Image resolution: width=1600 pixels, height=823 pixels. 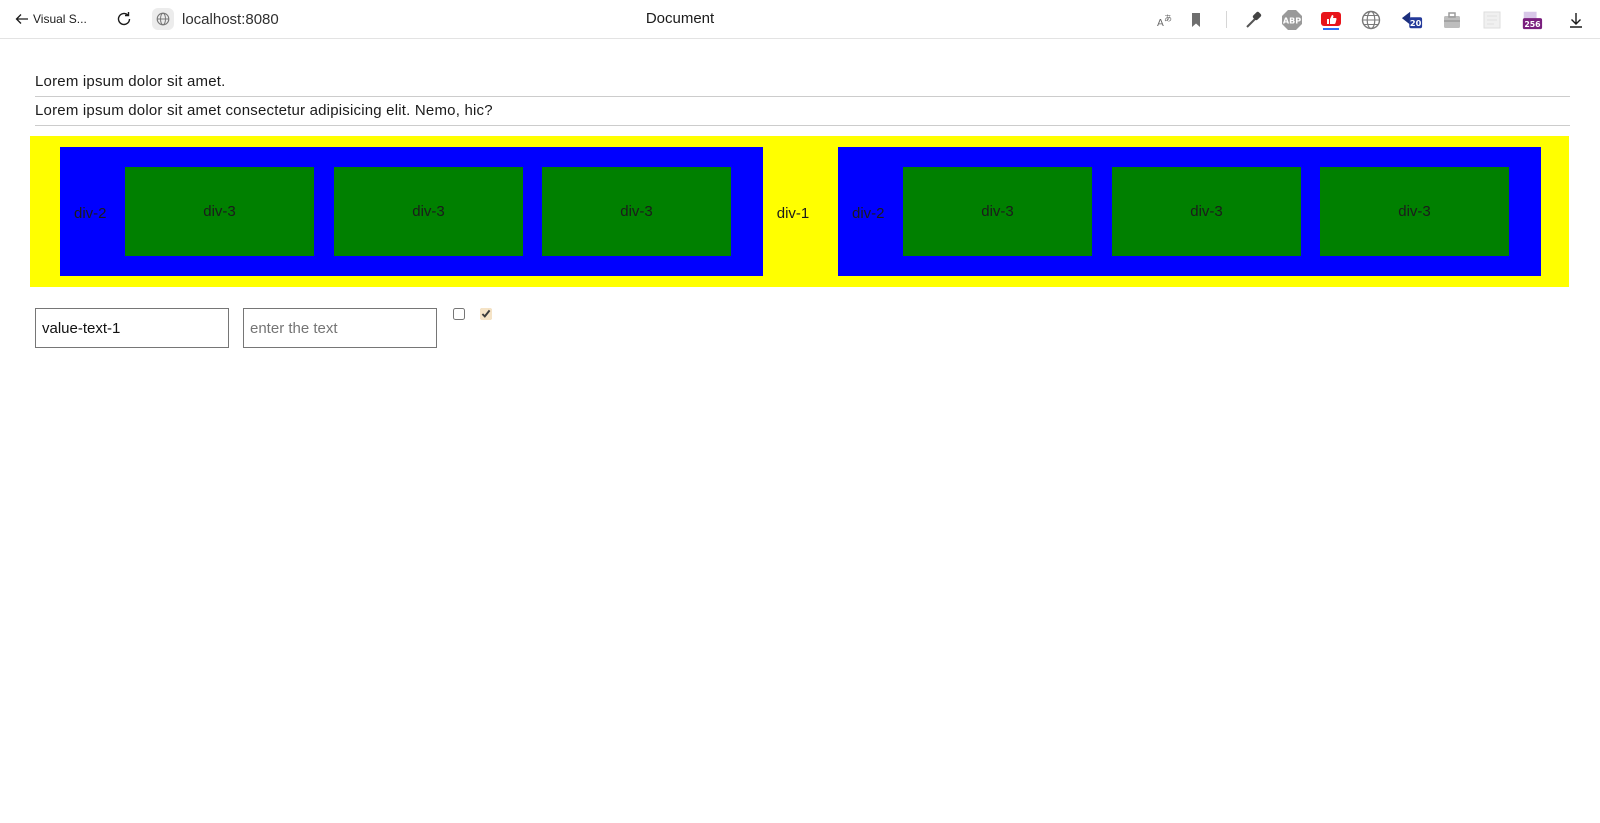 I want to click on download-icon, so click(x=1576, y=20).